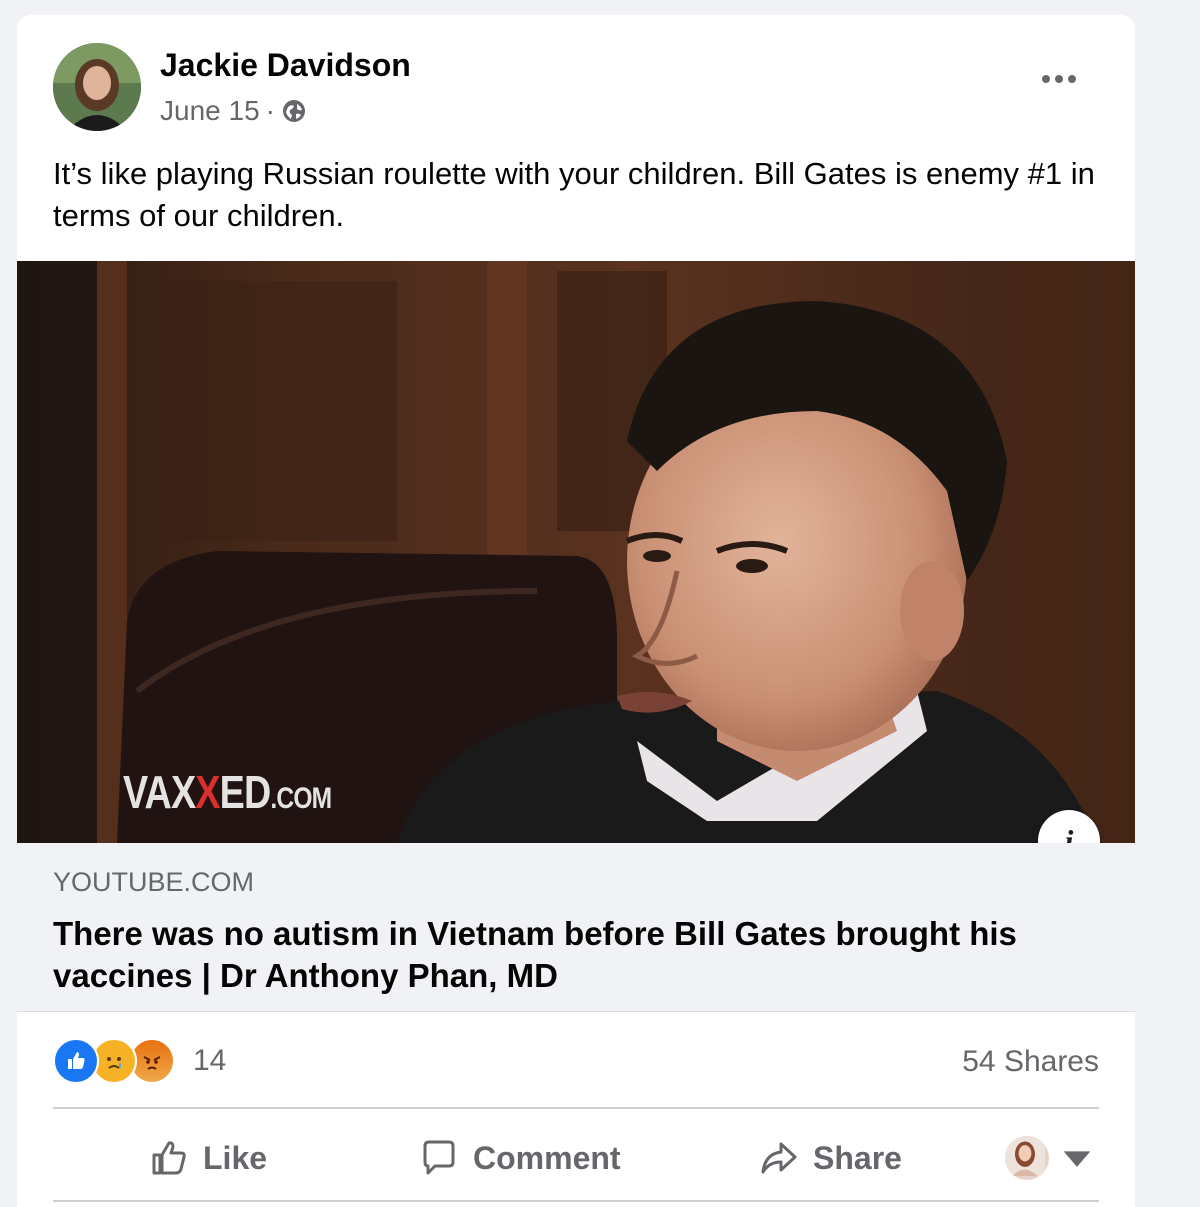 The width and height of the screenshot is (1200, 1207). I want to click on watermark-x: X, so click(207, 792).